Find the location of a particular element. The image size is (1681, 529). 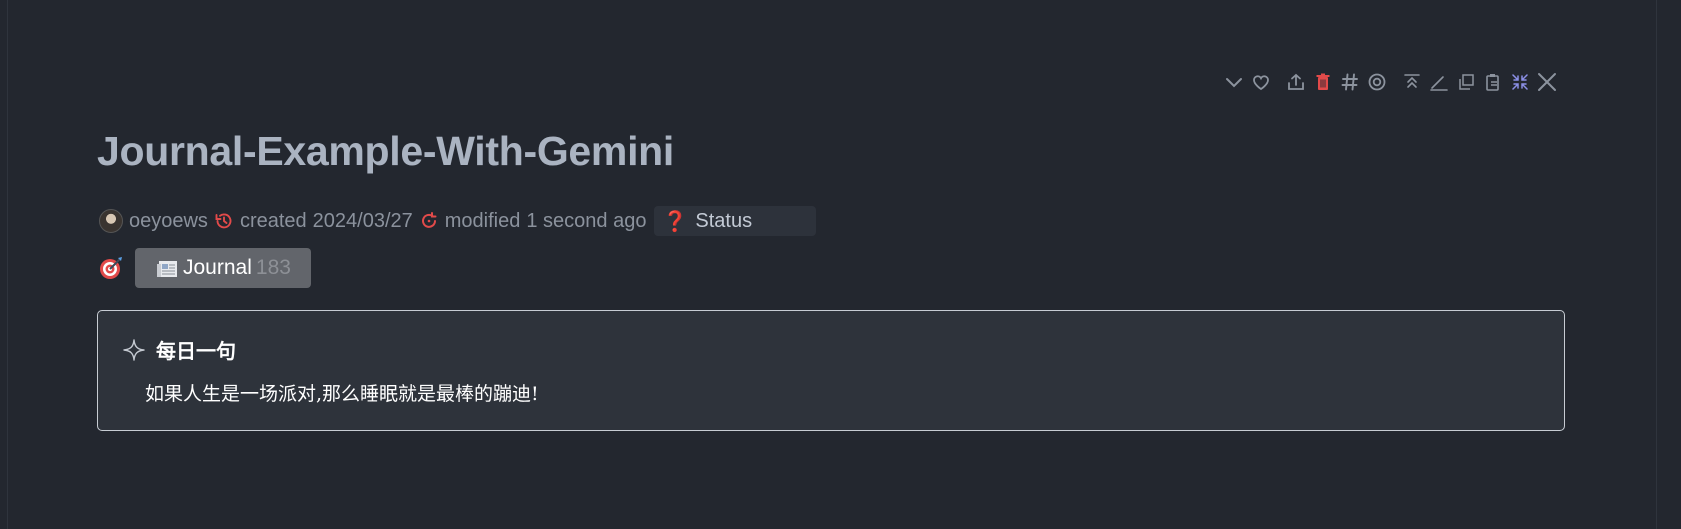

status-selector: ❓ Status is located at coordinates (735, 221).